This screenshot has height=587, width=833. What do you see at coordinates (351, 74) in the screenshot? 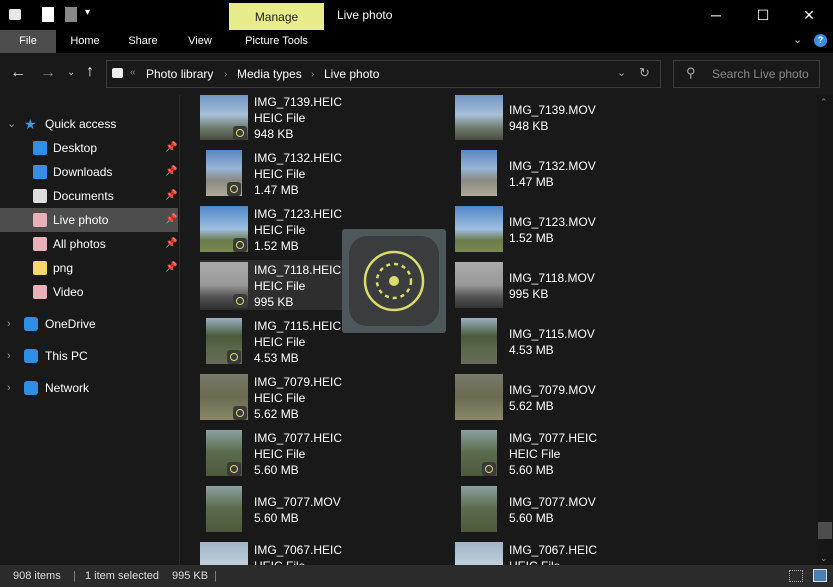
I see `breadcrumb-live-photo: Live photo` at bounding box center [351, 74].